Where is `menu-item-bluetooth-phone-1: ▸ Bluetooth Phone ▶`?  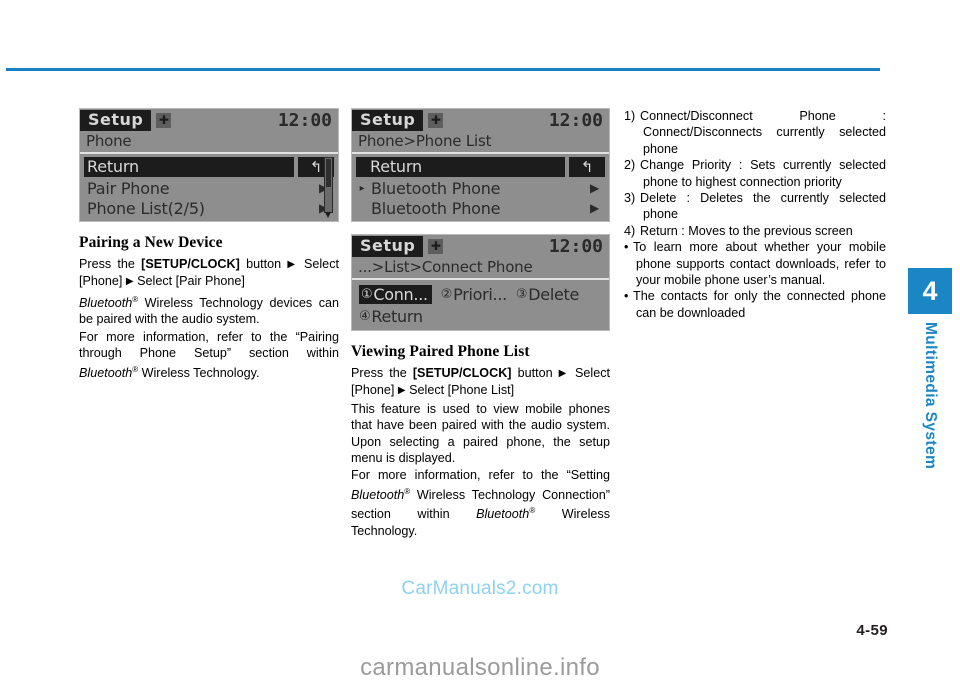 menu-item-bluetooth-phone-1: ▸ Bluetooth Phone ▶ is located at coordinates (480, 188).